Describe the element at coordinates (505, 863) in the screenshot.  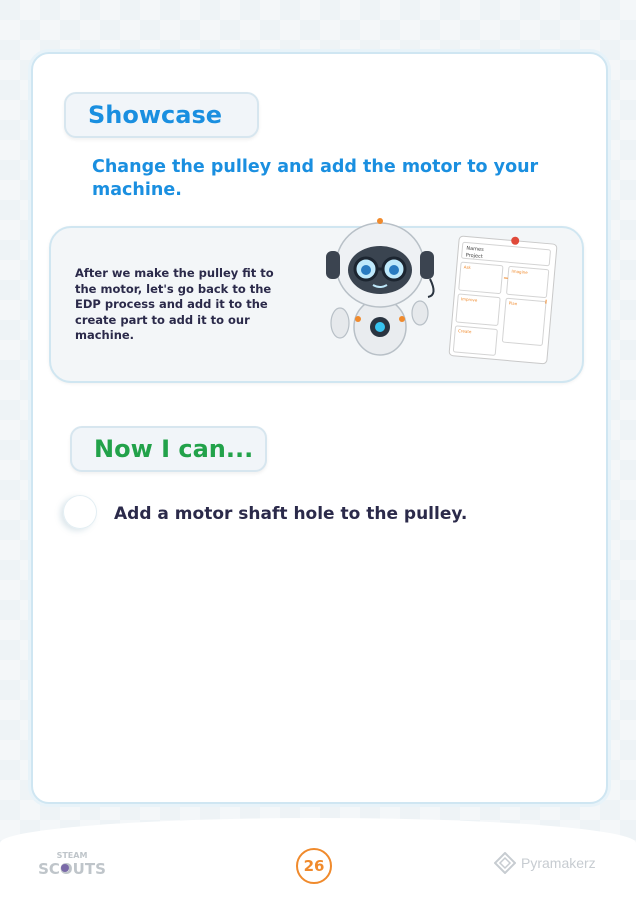
I see `pyramakerz-diamond-icon` at that location.